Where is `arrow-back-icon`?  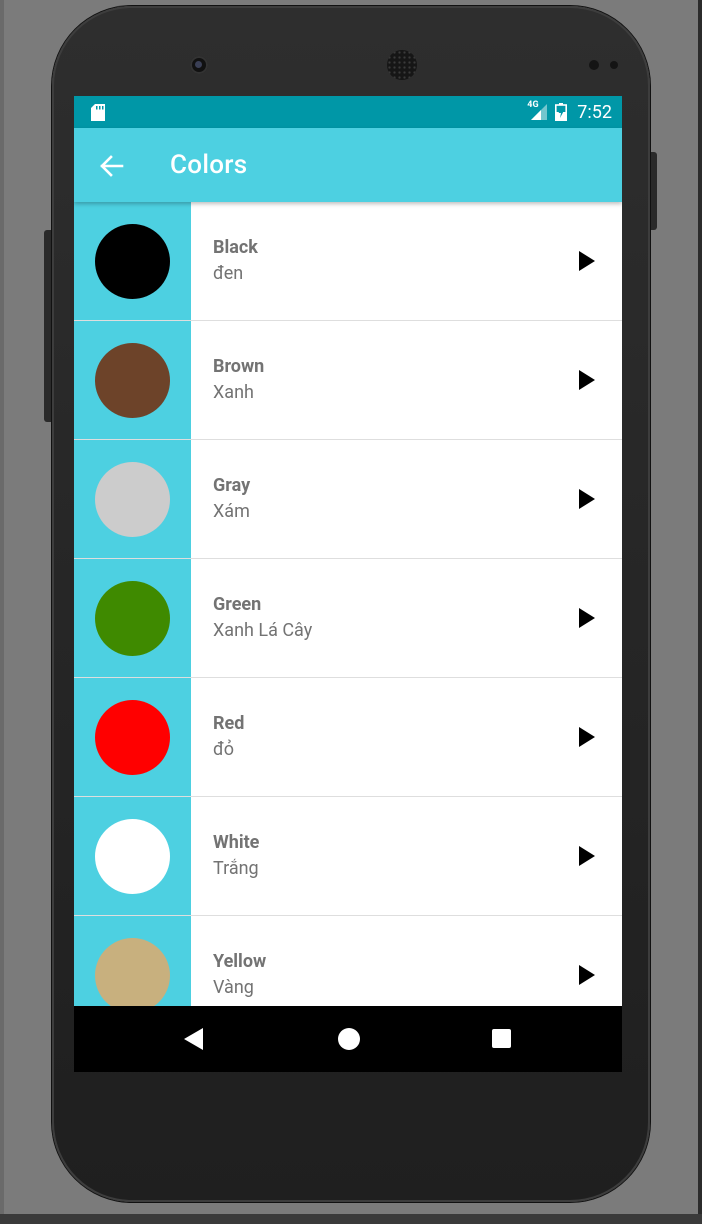 arrow-back-icon is located at coordinates (111, 166).